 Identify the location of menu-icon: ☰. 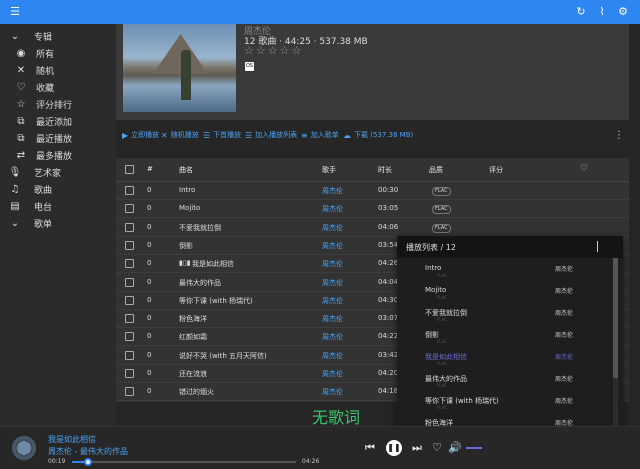
(15, 12).